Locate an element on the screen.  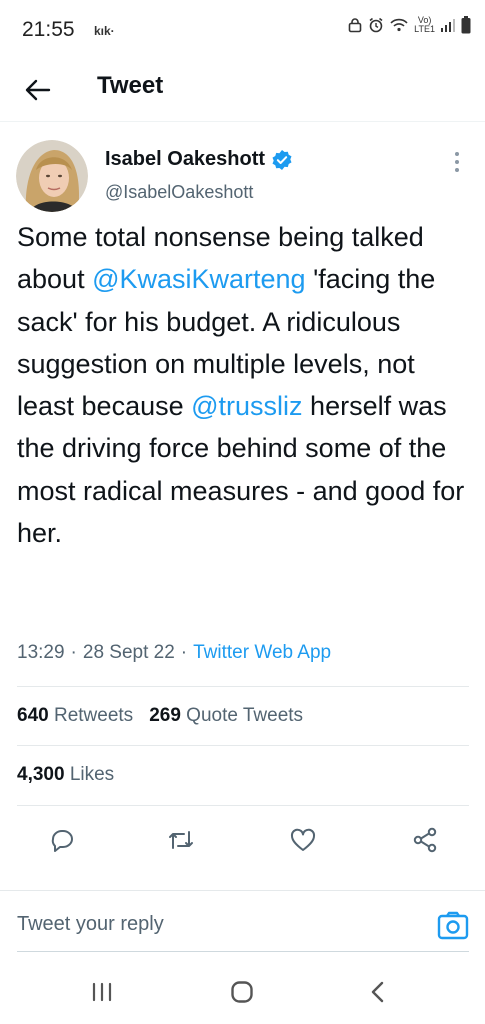
retweet-icon is located at coordinates (181, 840).